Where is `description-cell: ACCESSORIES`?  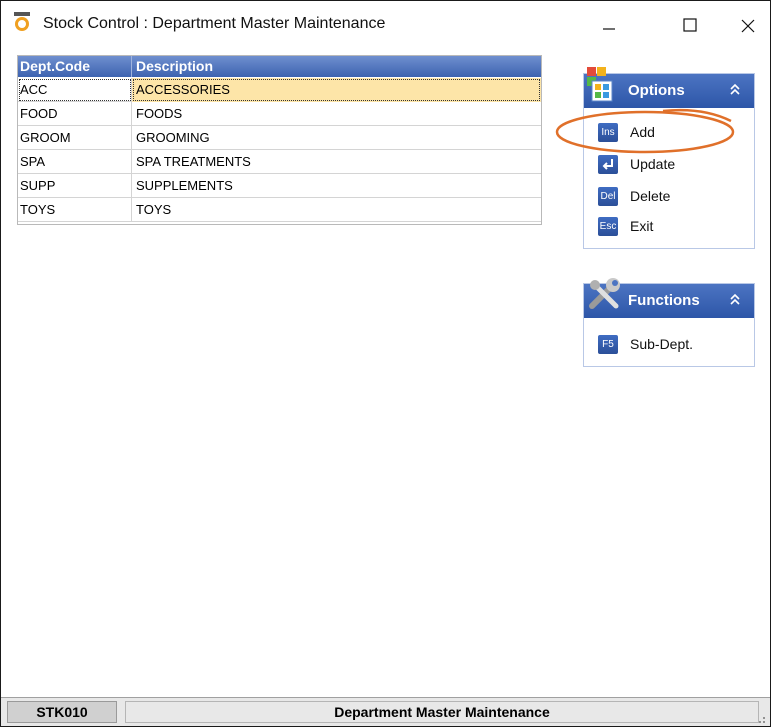 description-cell: ACCESSORIES is located at coordinates (336, 90).